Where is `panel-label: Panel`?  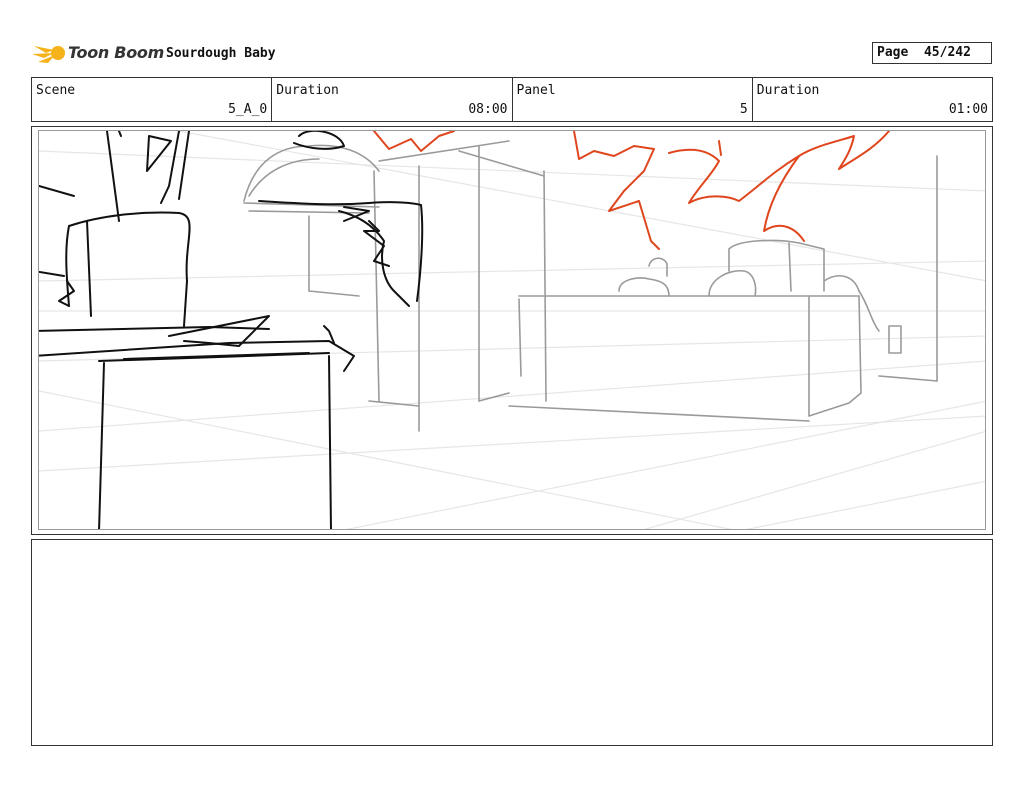
panel-label: Panel is located at coordinates (536, 90).